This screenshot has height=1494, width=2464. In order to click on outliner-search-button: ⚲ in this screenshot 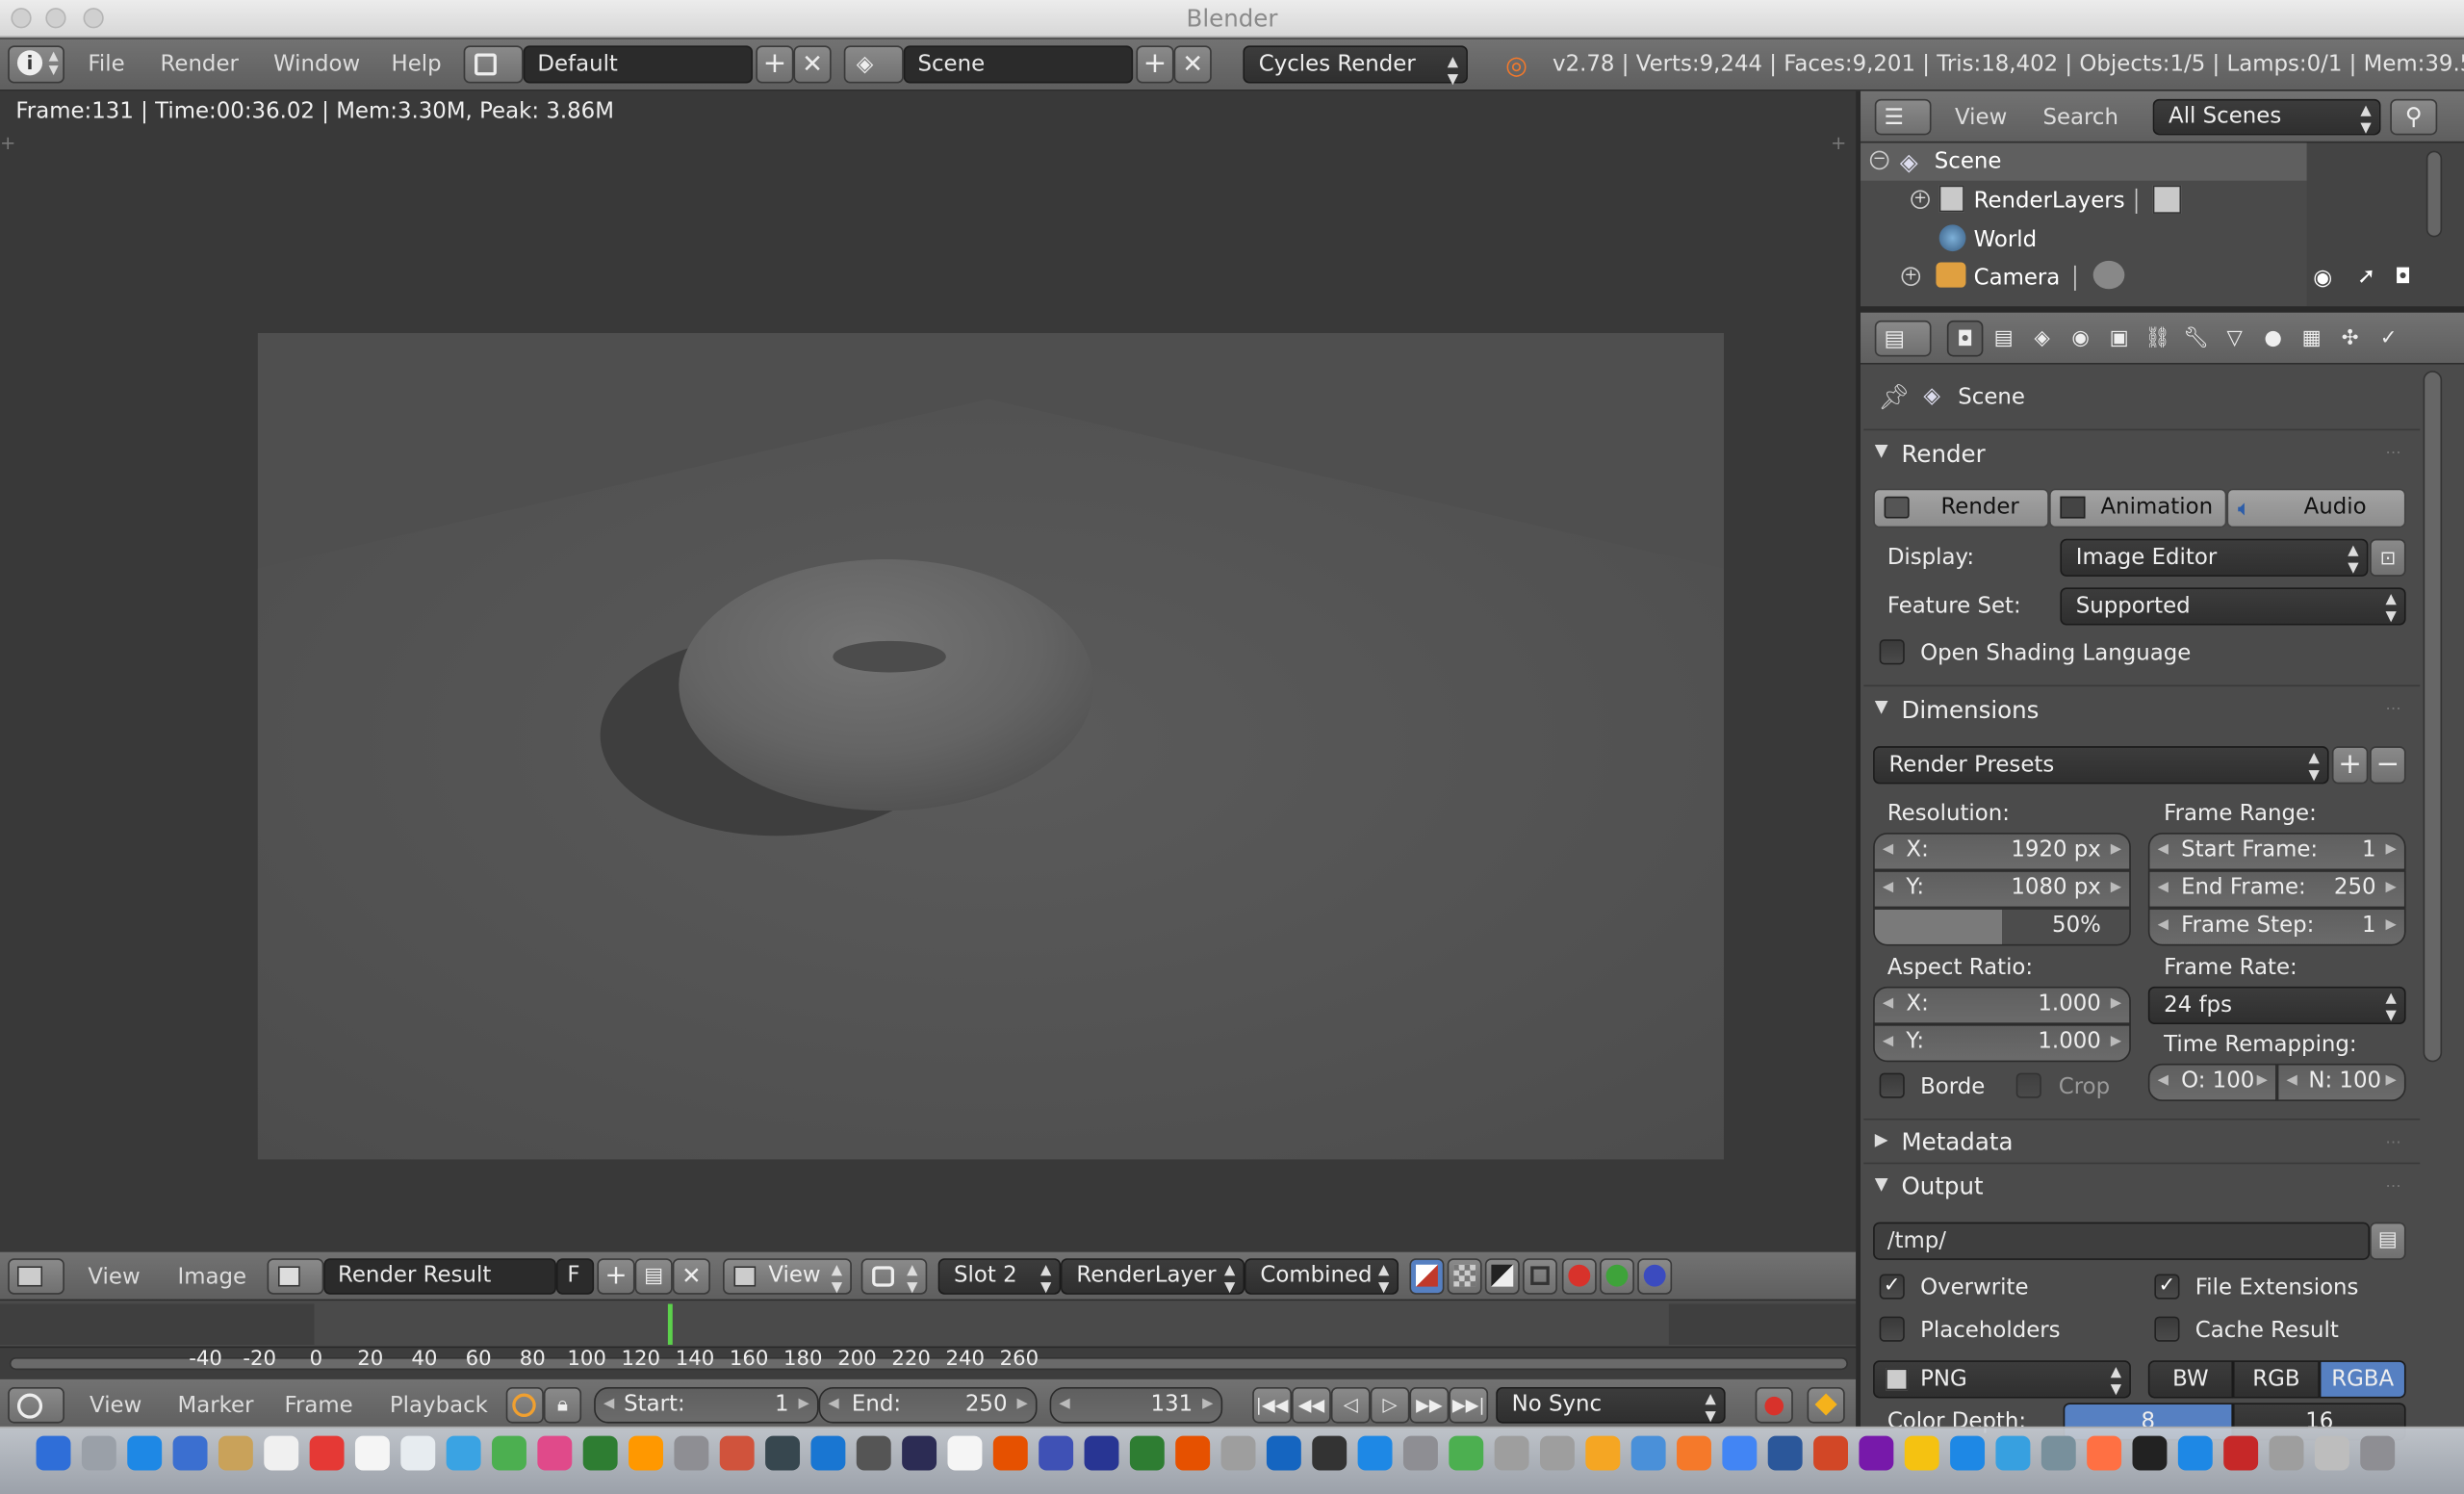, I will do `click(2414, 117)`.